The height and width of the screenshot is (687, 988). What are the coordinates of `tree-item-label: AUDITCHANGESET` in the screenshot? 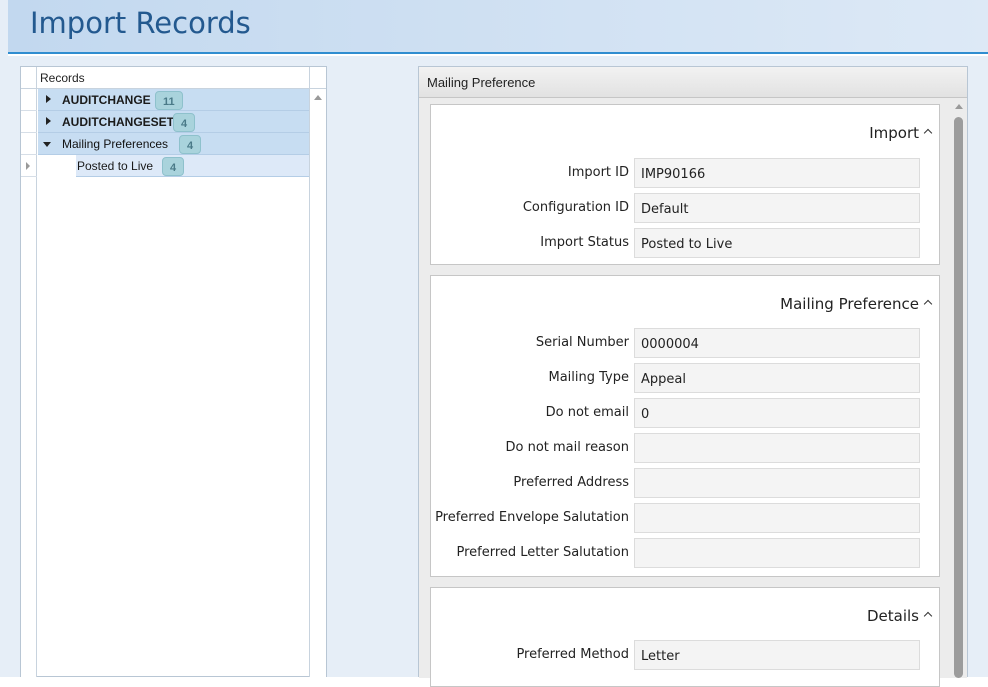 It's located at (118, 122).